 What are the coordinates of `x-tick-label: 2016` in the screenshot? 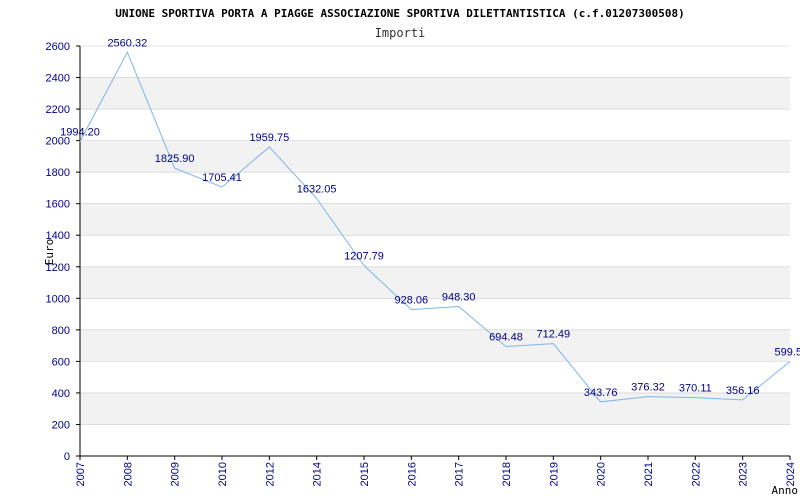 It's located at (412, 474).